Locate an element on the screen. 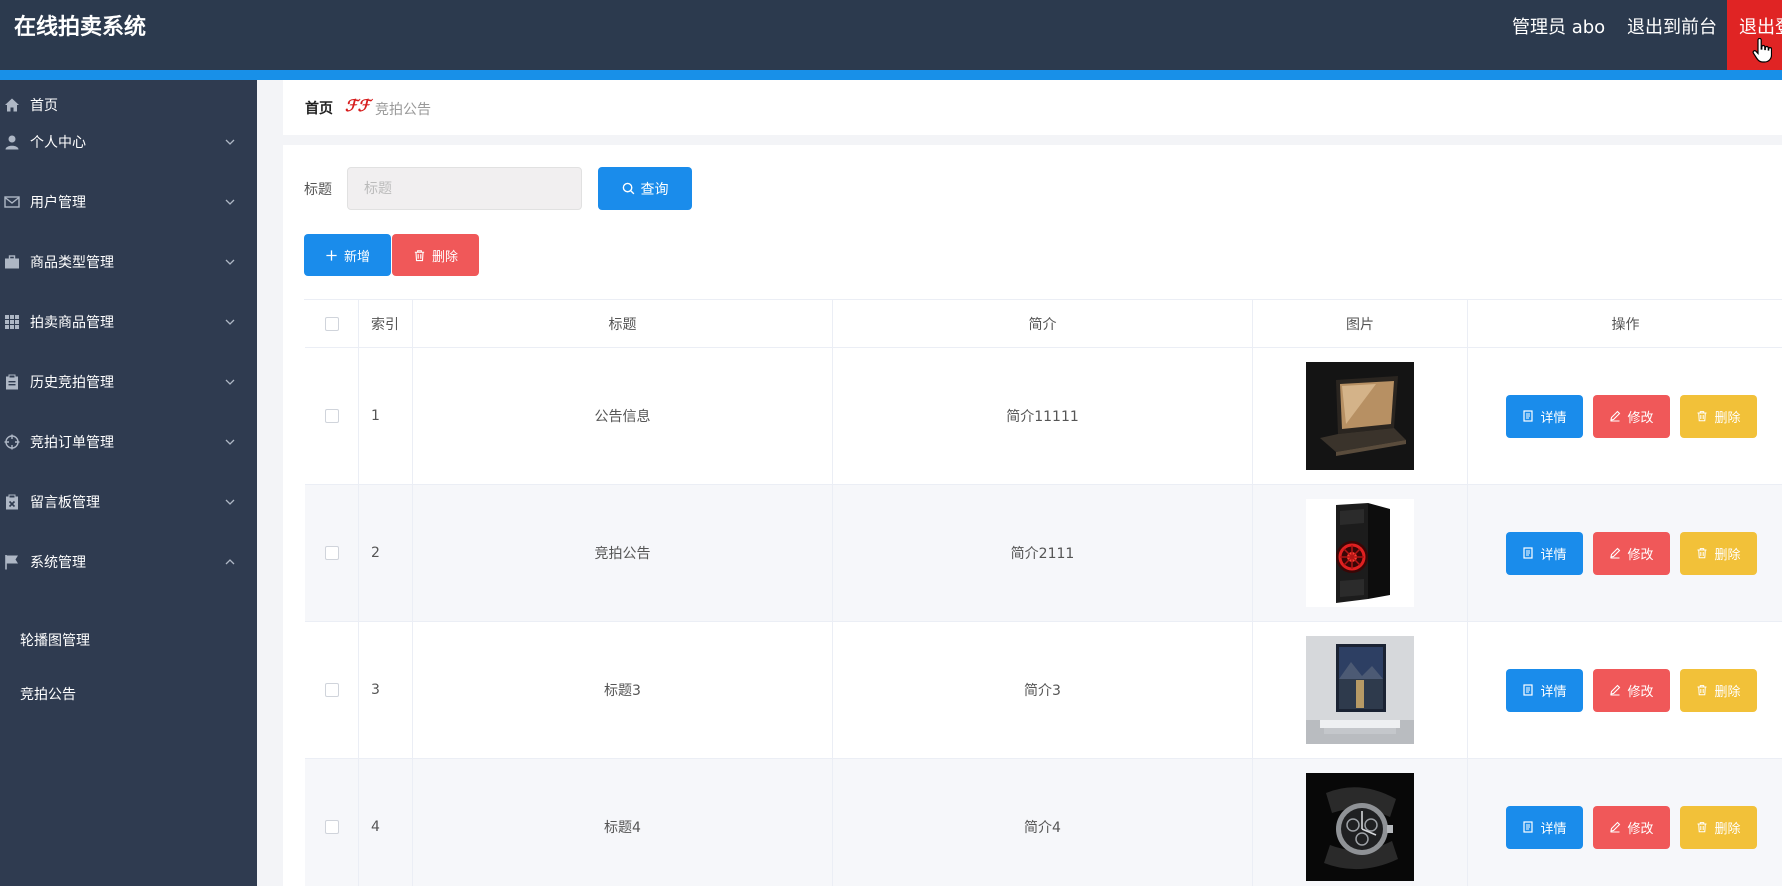  breadcrumb-separator: ℱℱ is located at coordinates (358, 105).